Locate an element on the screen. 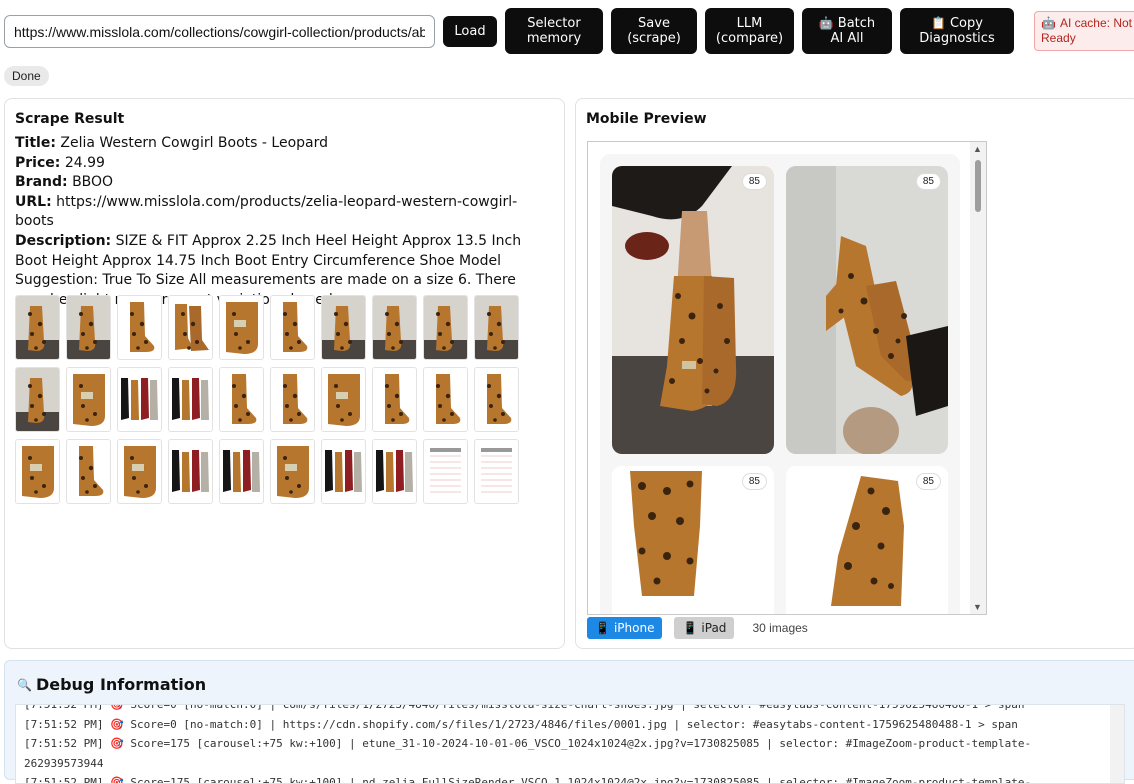 The width and height of the screenshot is (1134, 784). scroll-thumb is located at coordinates (978, 186).